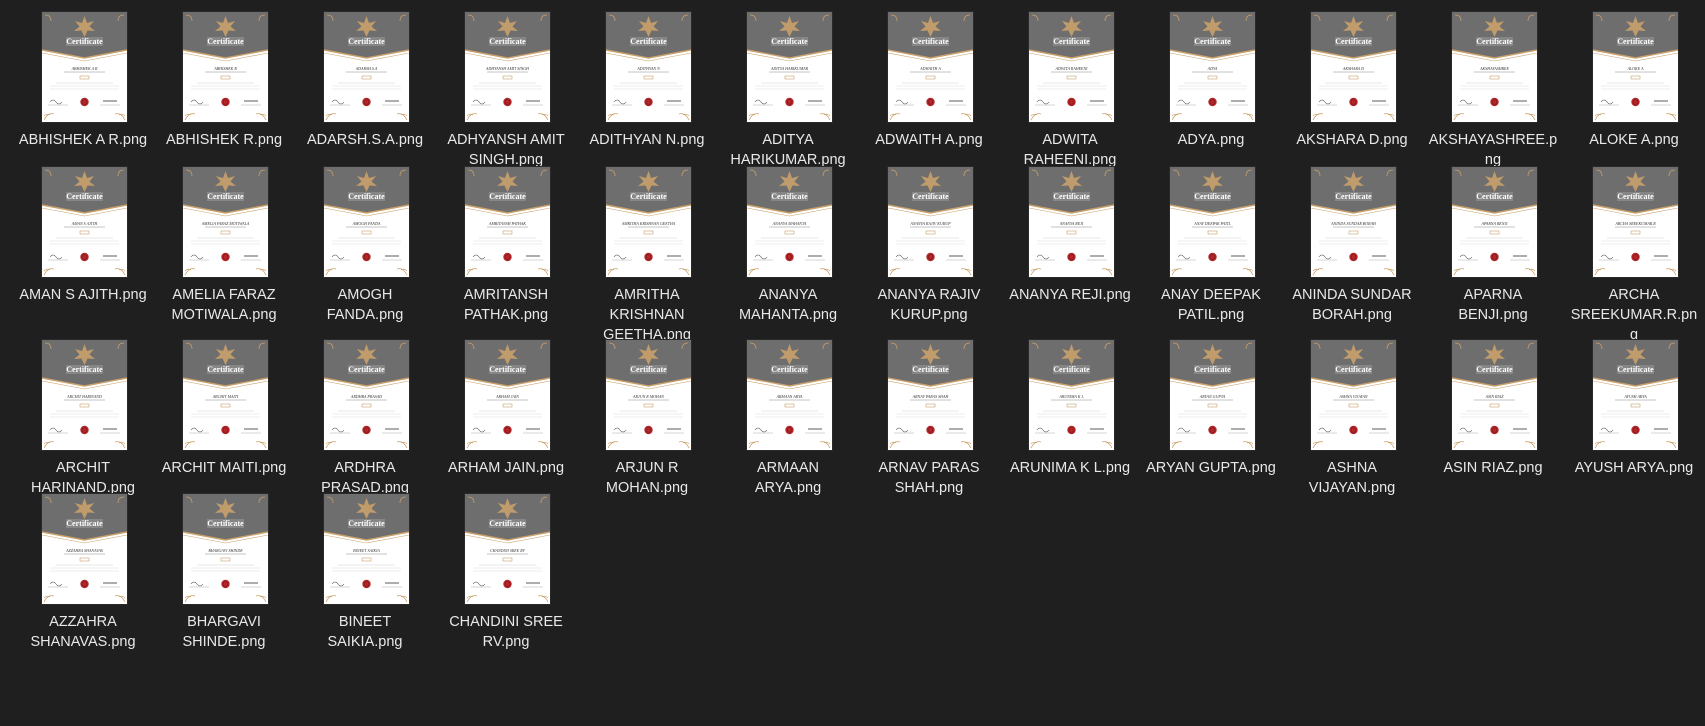 This screenshot has width=1705, height=726. I want to click on file-thumbnail: Certificate AMRITANSH PATHAK, so click(507, 222).